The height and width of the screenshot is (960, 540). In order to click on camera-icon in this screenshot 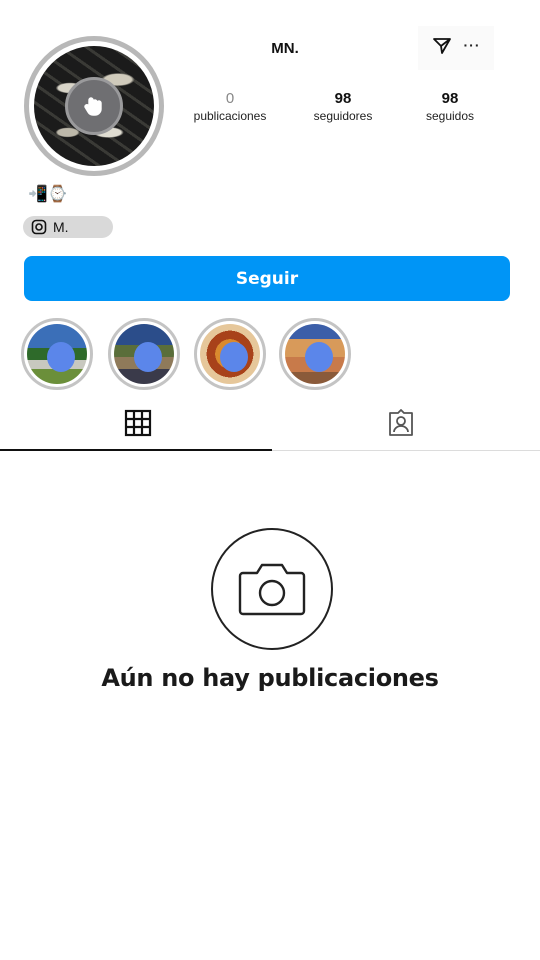, I will do `click(272, 589)`.